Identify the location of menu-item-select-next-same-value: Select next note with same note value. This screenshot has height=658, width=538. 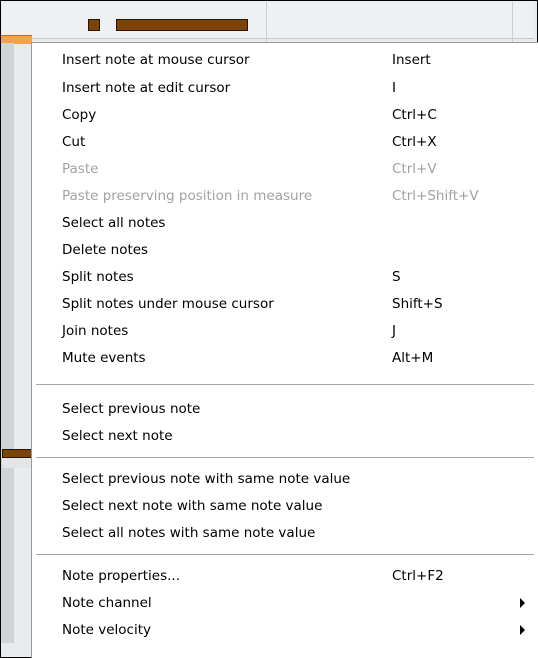
(285, 506).